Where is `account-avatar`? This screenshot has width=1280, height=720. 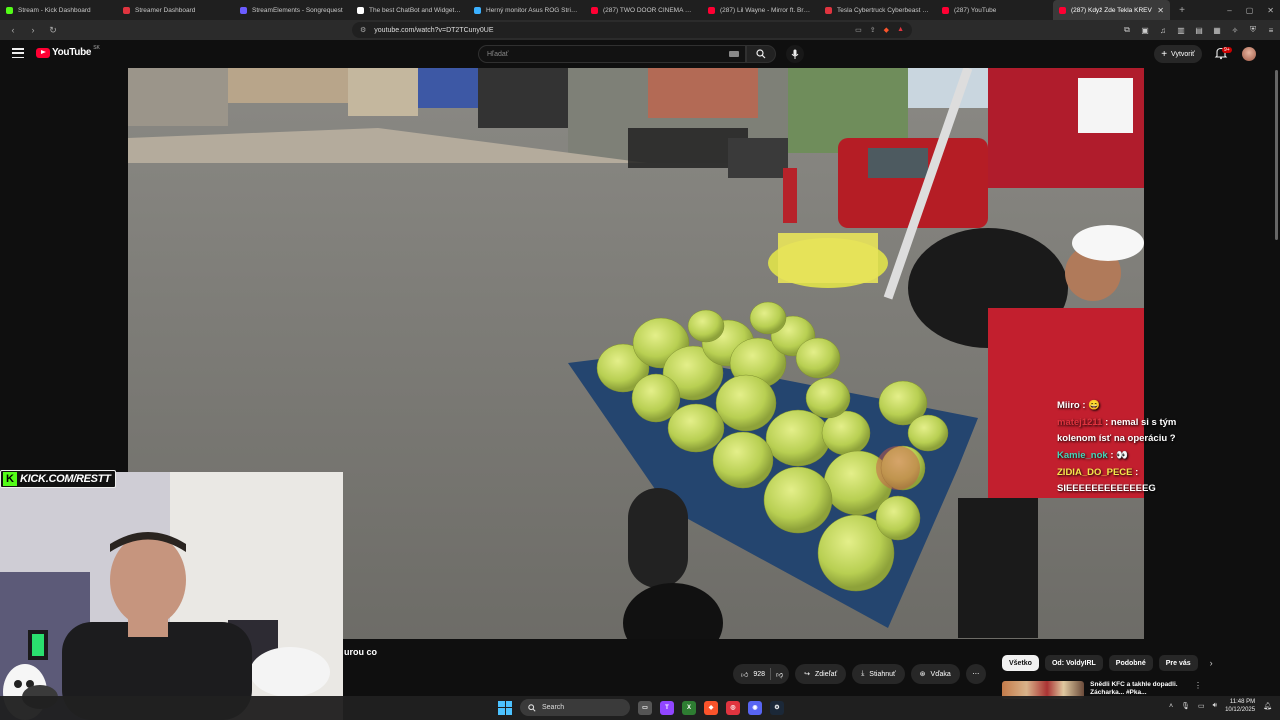
account-avatar is located at coordinates (1249, 54).